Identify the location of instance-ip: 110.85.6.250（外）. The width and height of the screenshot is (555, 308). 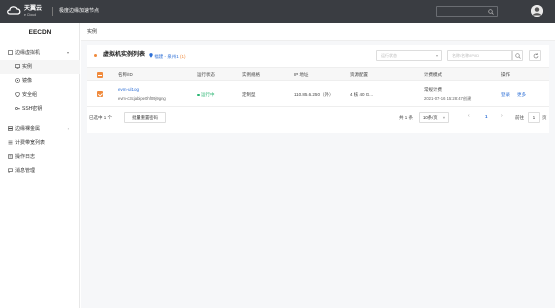
(314, 94).